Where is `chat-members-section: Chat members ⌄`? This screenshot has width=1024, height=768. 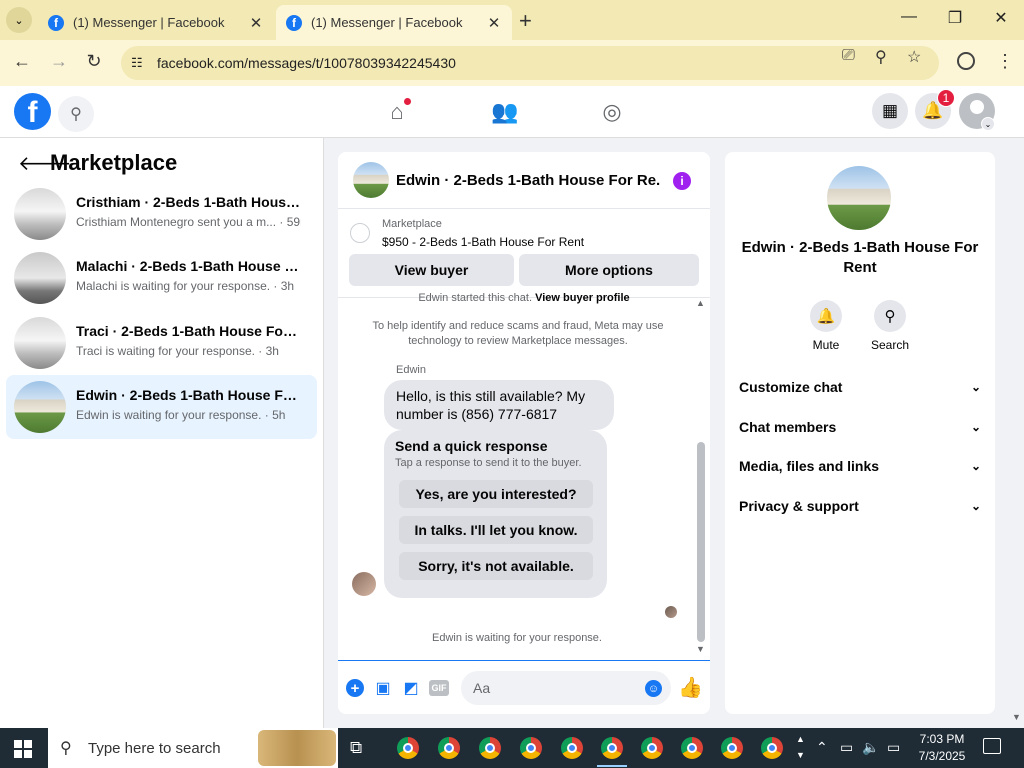
chat-members-section: Chat members ⌄ is located at coordinates (860, 427).